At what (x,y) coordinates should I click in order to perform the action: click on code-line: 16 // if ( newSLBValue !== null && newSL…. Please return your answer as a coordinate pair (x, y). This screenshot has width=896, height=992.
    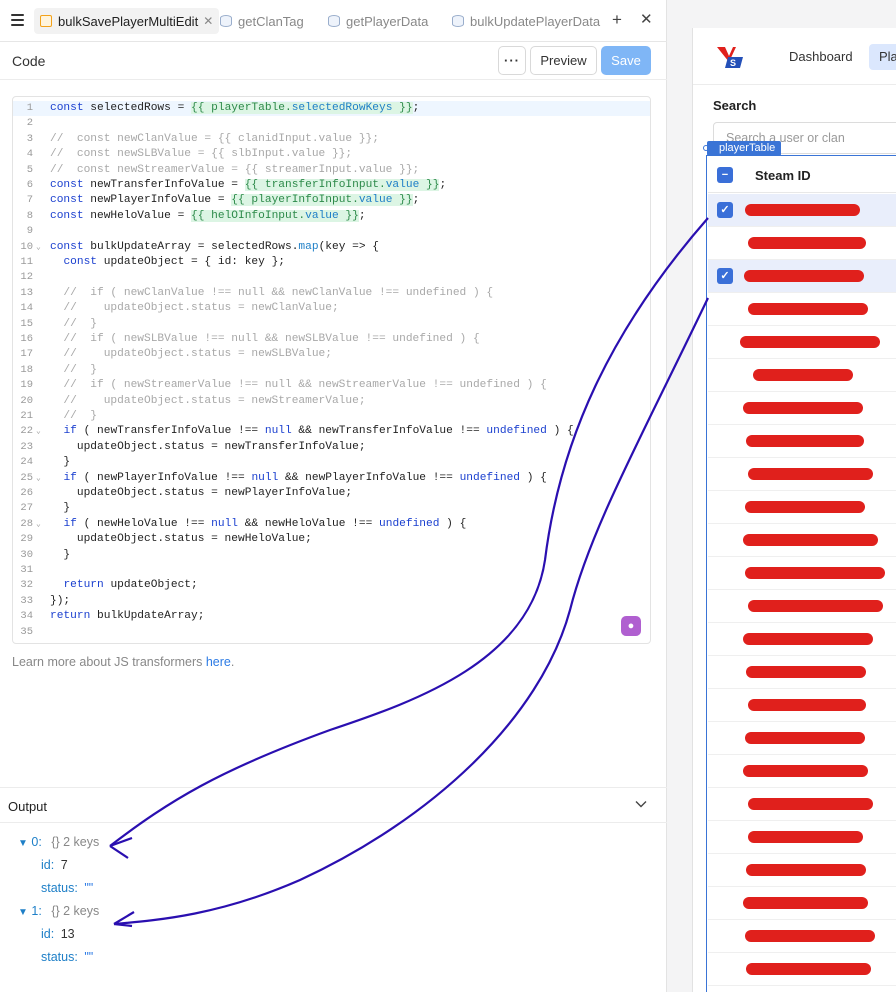
    Looking at the image, I should click on (331, 339).